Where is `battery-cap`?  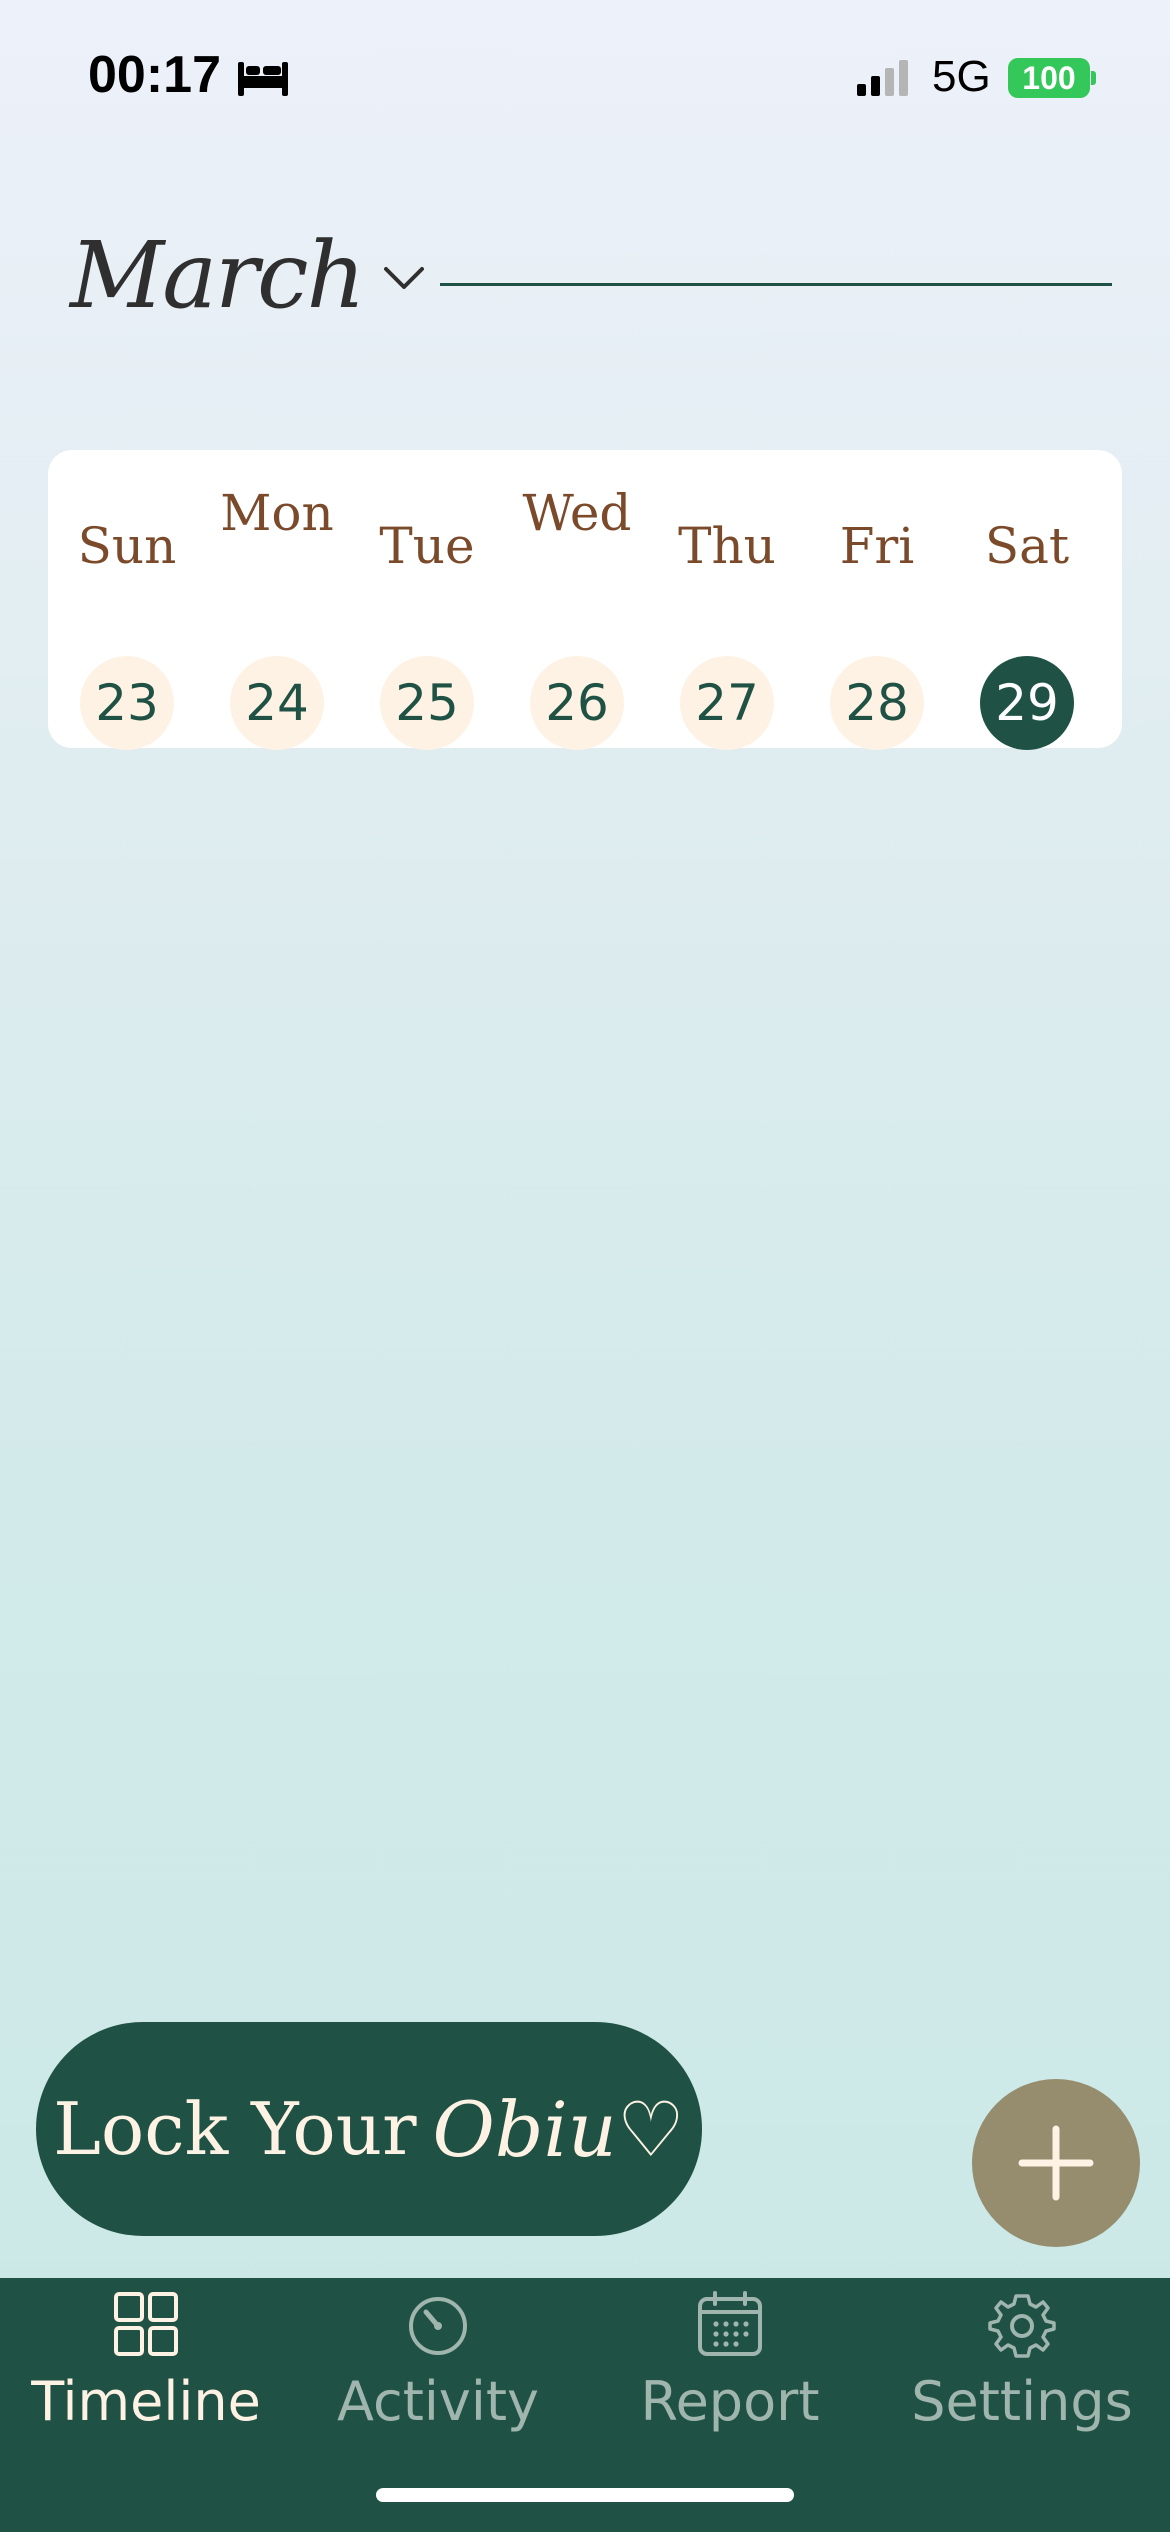 battery-cap is located at coordinates (1093, 78).